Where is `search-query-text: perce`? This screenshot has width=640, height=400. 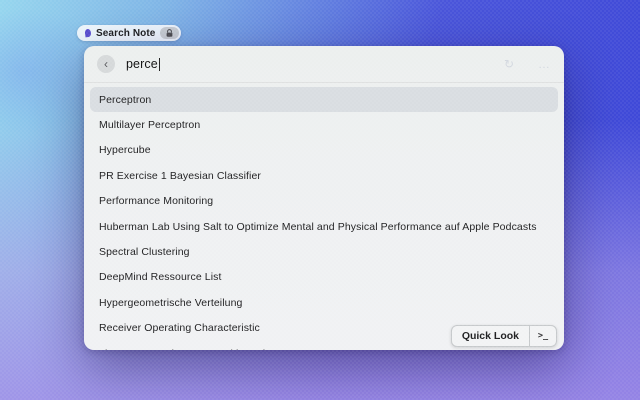 search-query-text: perce is located at coordinates (142, 64).